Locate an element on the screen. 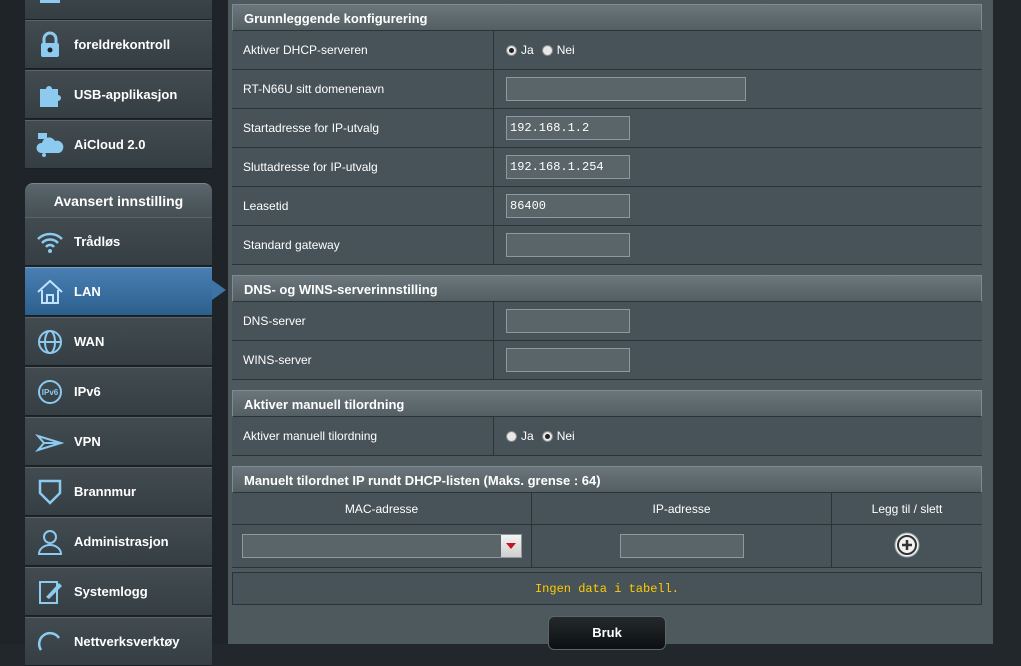  ip-pool-start-row: Startadresse for IP-utvalg 192.168.1.2 is located at coordinates (607, 128).